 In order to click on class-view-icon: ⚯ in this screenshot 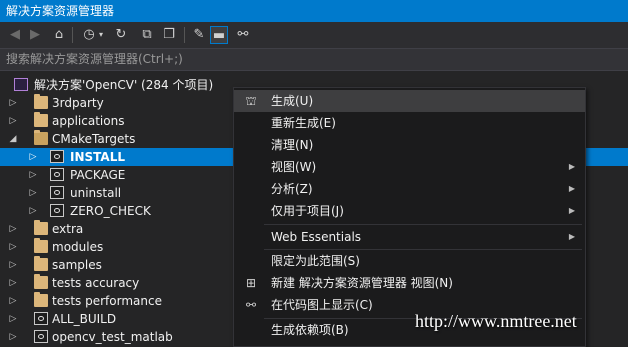, I will do `click(243, 35)`.